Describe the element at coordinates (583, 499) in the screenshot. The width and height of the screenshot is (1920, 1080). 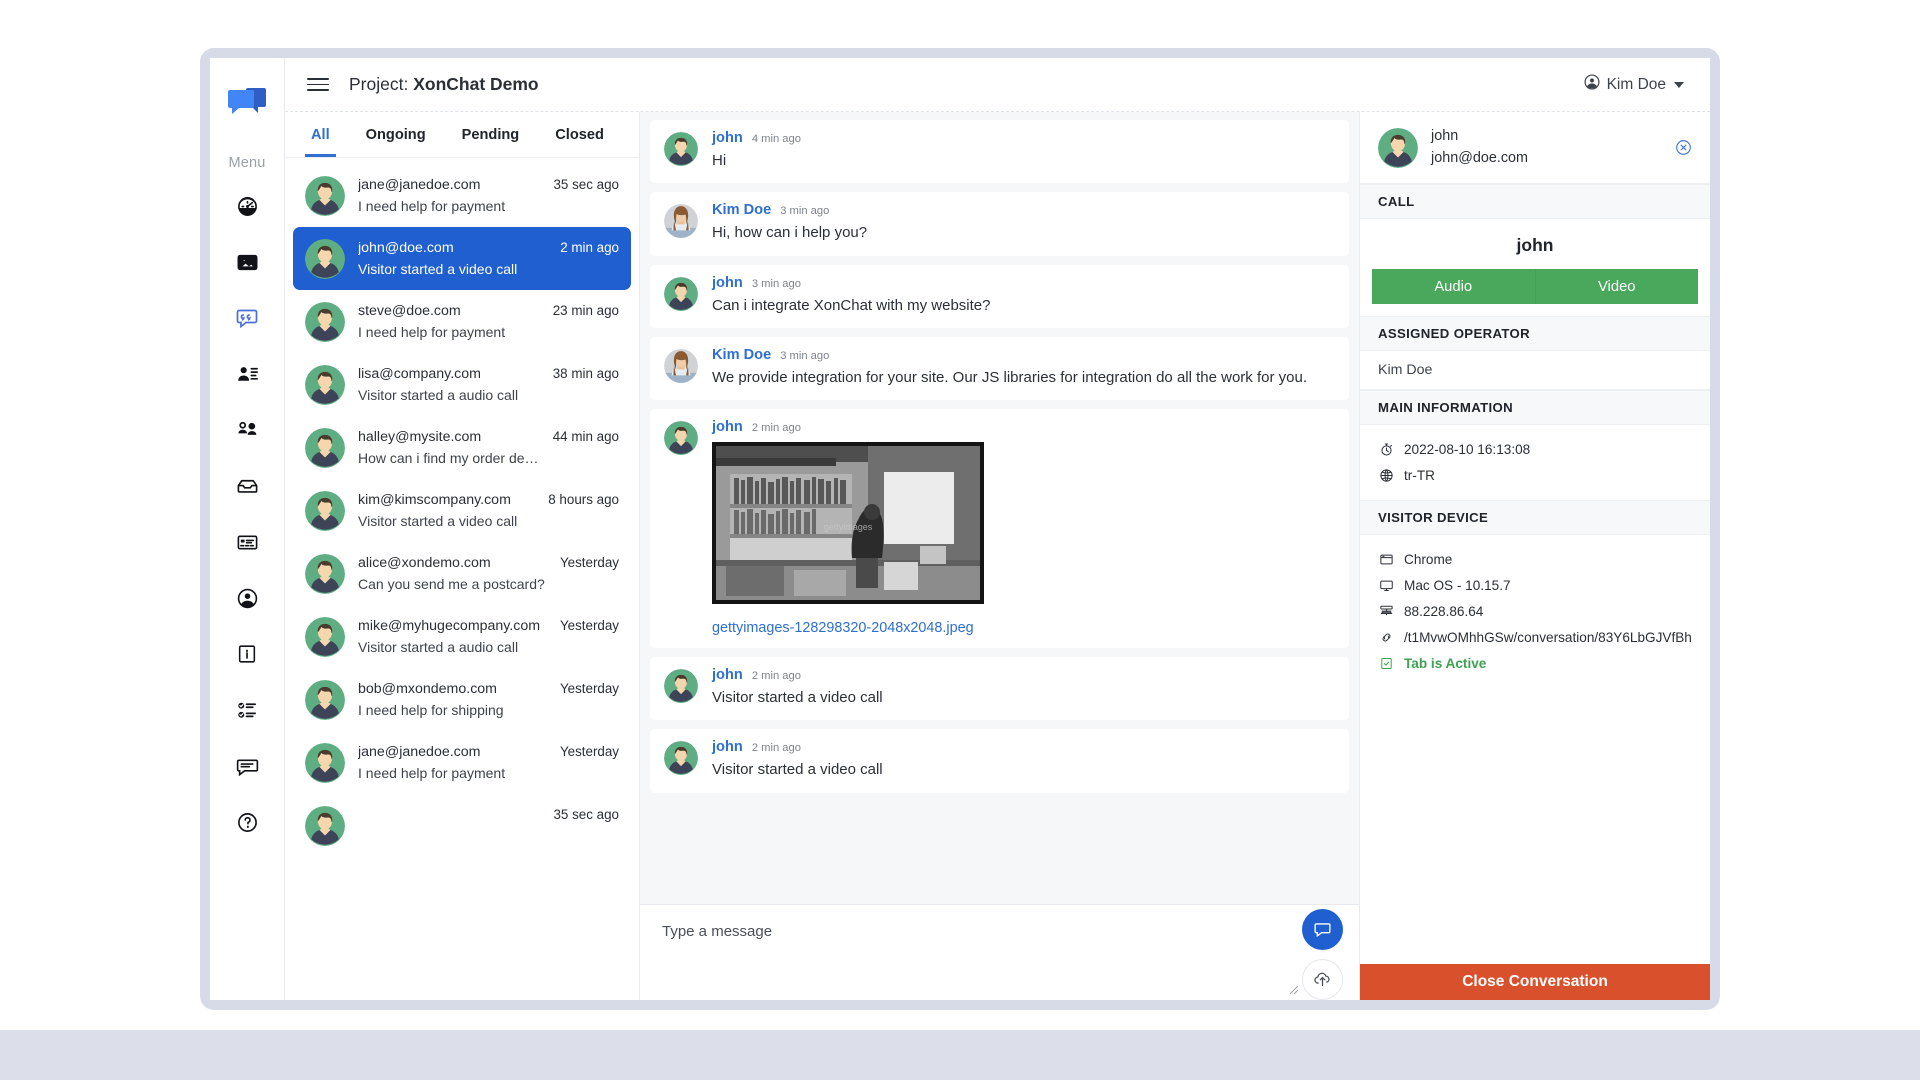
I see `conversation-item-time: 8 hours ago` at that location.